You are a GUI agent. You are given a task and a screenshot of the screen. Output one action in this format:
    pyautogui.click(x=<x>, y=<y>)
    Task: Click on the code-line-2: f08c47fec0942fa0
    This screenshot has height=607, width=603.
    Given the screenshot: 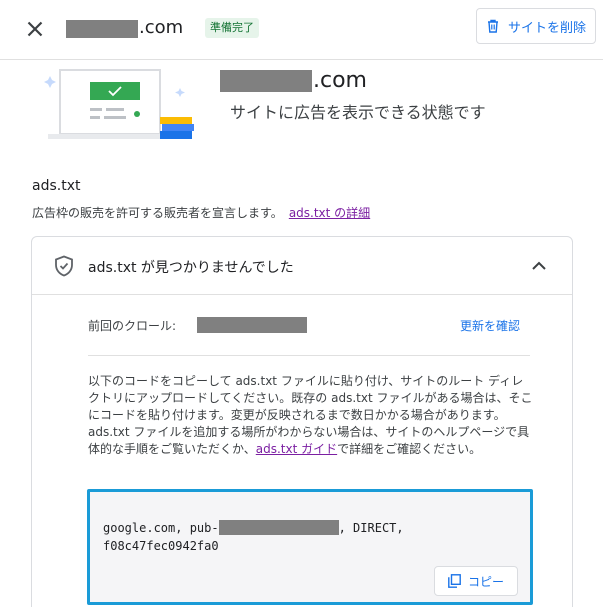 What is the action you would take?
    pyautogui.click(x=161, y=546)
    